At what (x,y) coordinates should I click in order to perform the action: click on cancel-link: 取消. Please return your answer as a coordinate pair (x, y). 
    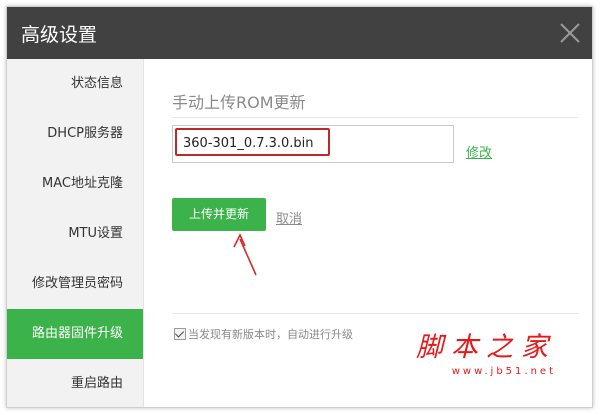
    Looking at the image, I should click on (289, 217).